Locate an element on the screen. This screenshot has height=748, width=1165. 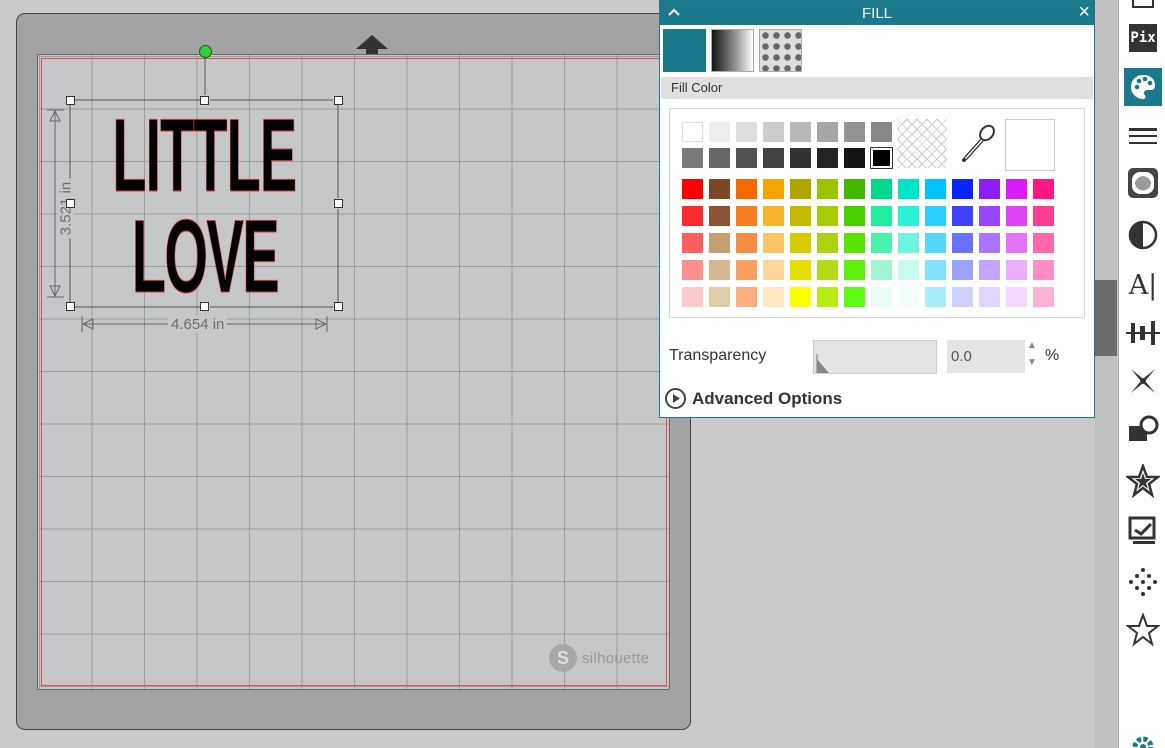
layers-button is located at coordinates (1143, 8).